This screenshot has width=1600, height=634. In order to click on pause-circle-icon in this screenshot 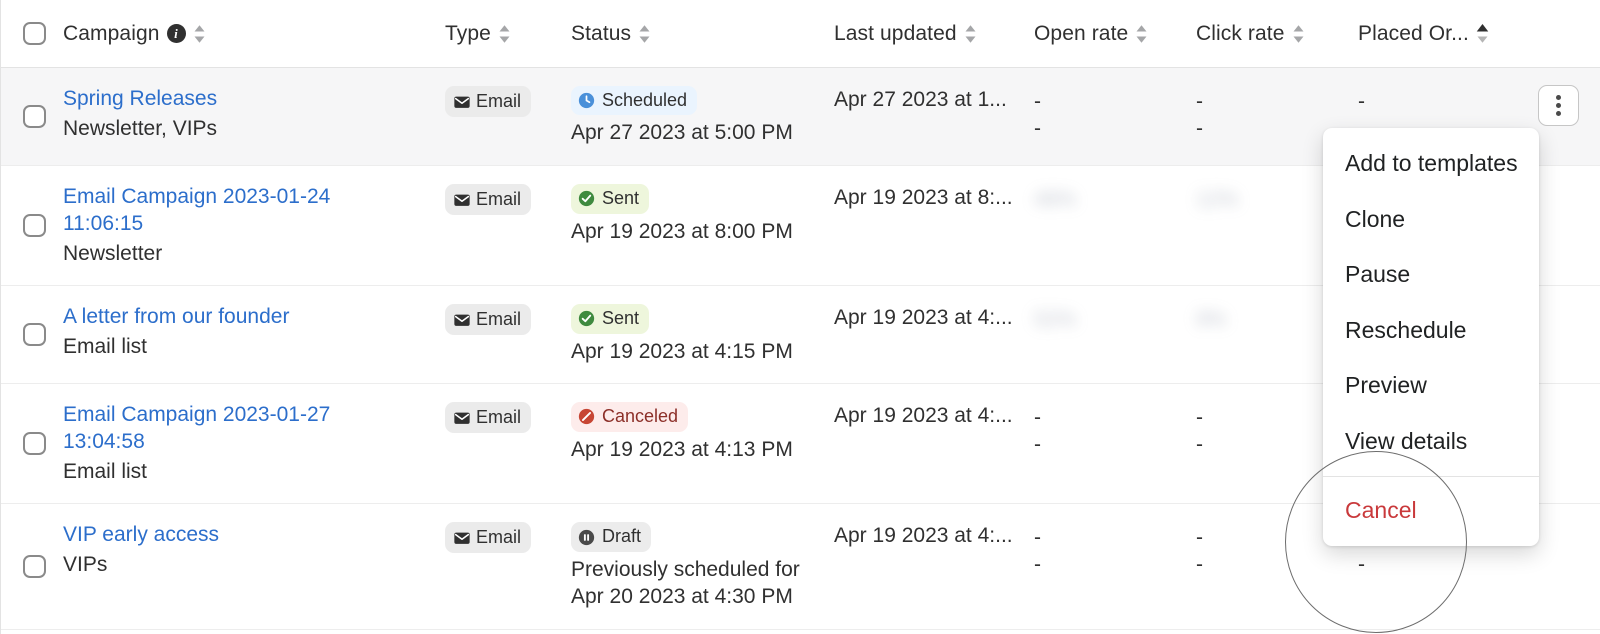, I will do `click(586, 537)`.